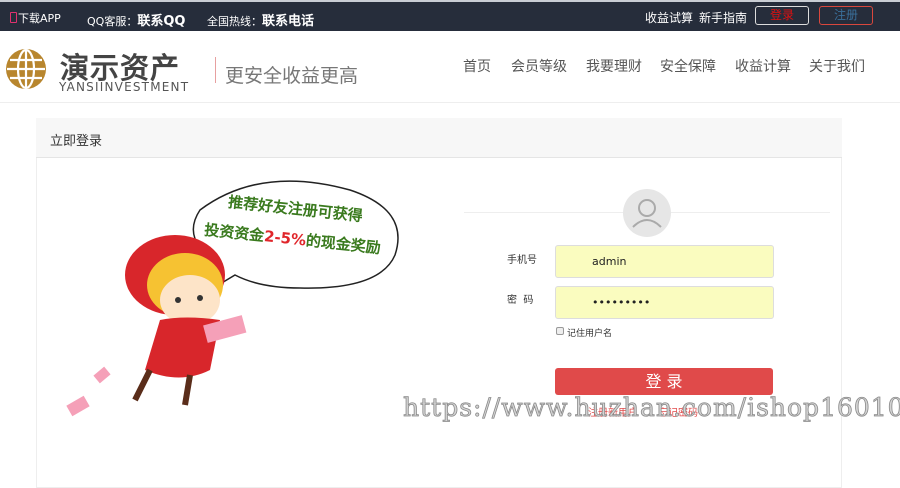 This screenshot has height=488, width=900. What do you see at coordinates (539, 66) in the screenshot?
I see `nav-membership: 会员等级` at bounding box center [539, 66].